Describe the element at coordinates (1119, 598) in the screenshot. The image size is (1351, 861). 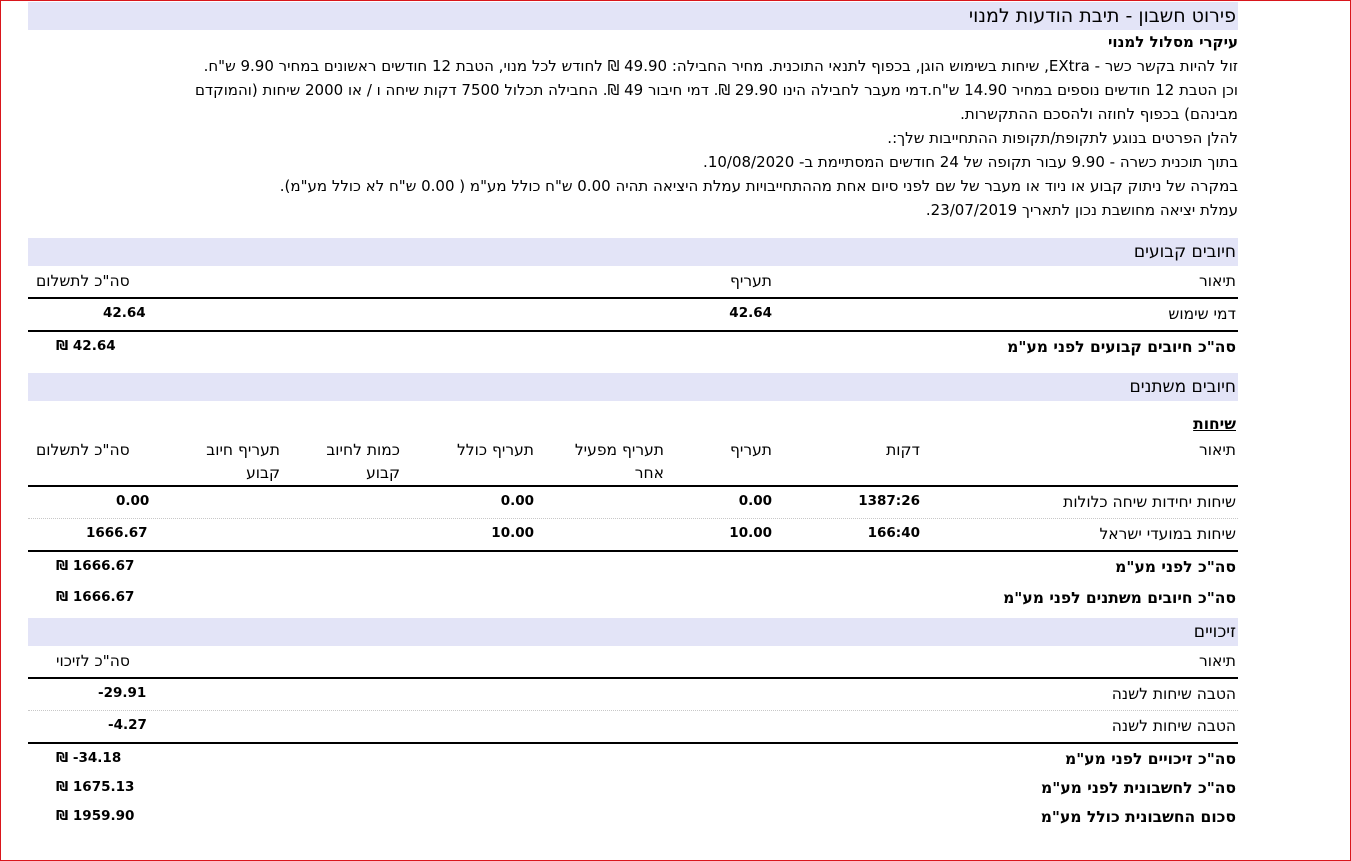
I see `total-label: סה"כ חיובים משתנים לפני מע"מ` at that location.